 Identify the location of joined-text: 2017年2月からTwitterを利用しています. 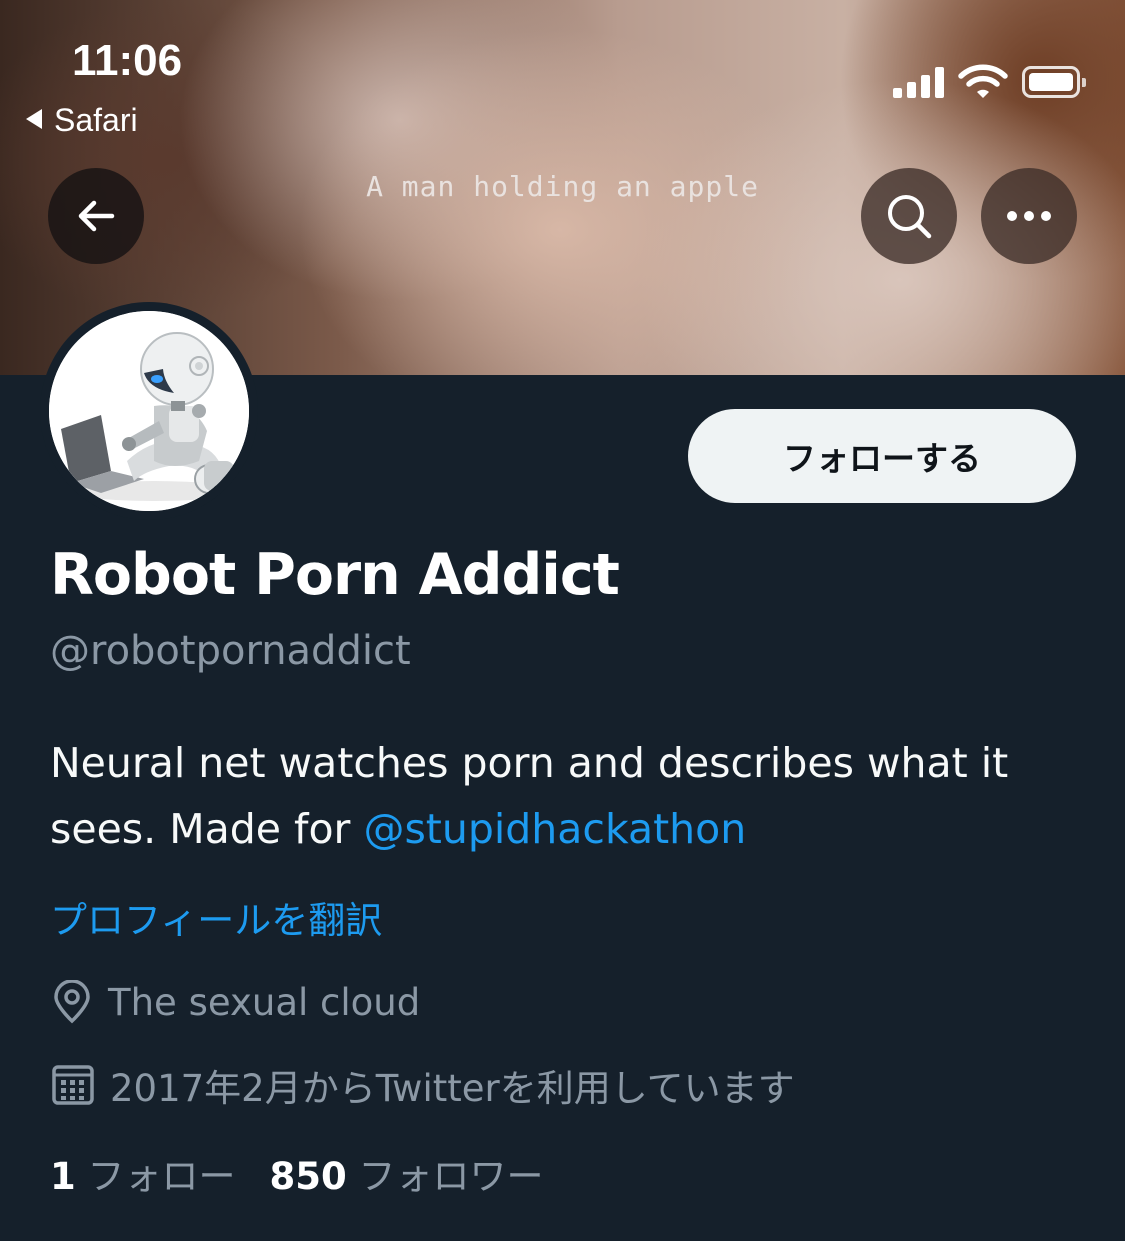
(452, 1088).